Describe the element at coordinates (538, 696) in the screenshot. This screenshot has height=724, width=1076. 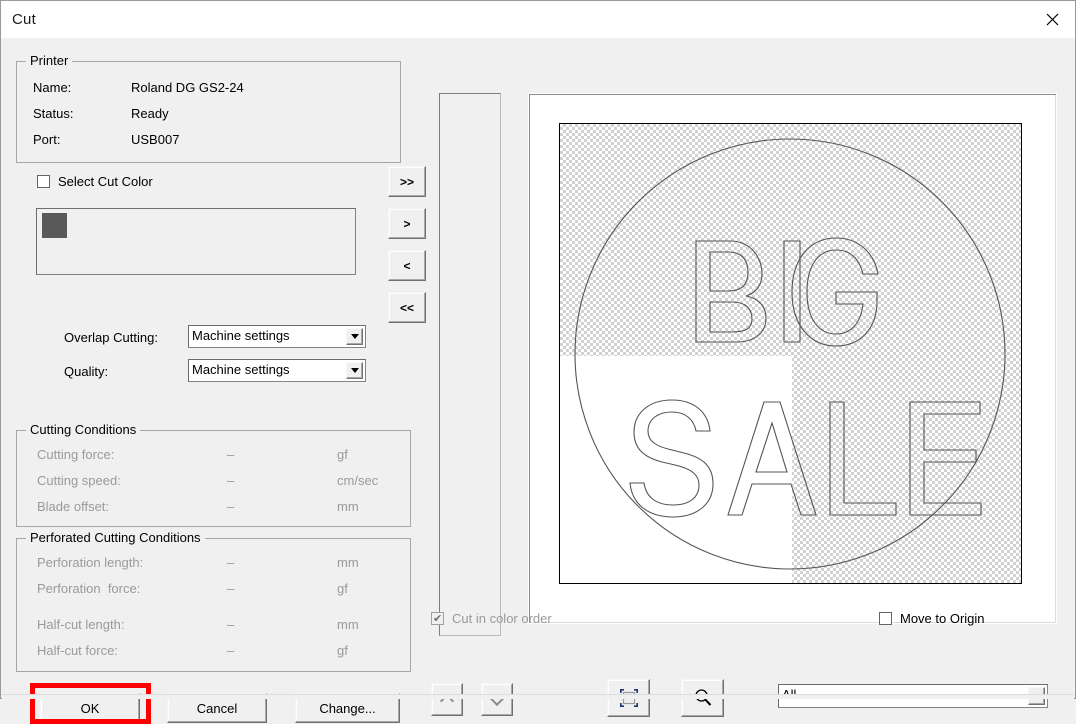
I see `dialog-footer-strip` at that location.